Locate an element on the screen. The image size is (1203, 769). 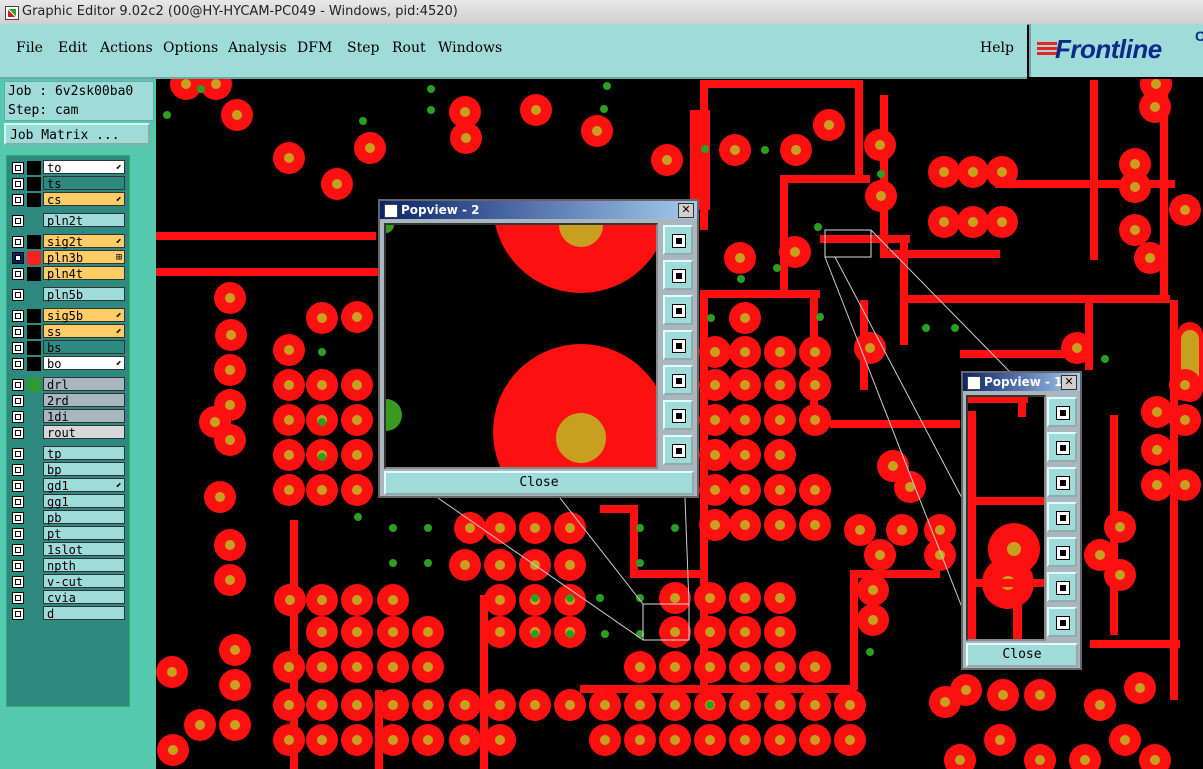
popview-2-close-icon: ✕ is located at coordinates (686, 210).